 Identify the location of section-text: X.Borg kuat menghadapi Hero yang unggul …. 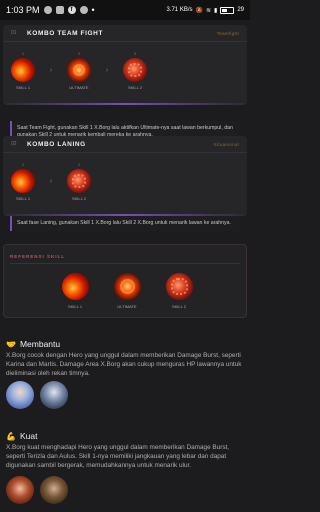
(118, 456).